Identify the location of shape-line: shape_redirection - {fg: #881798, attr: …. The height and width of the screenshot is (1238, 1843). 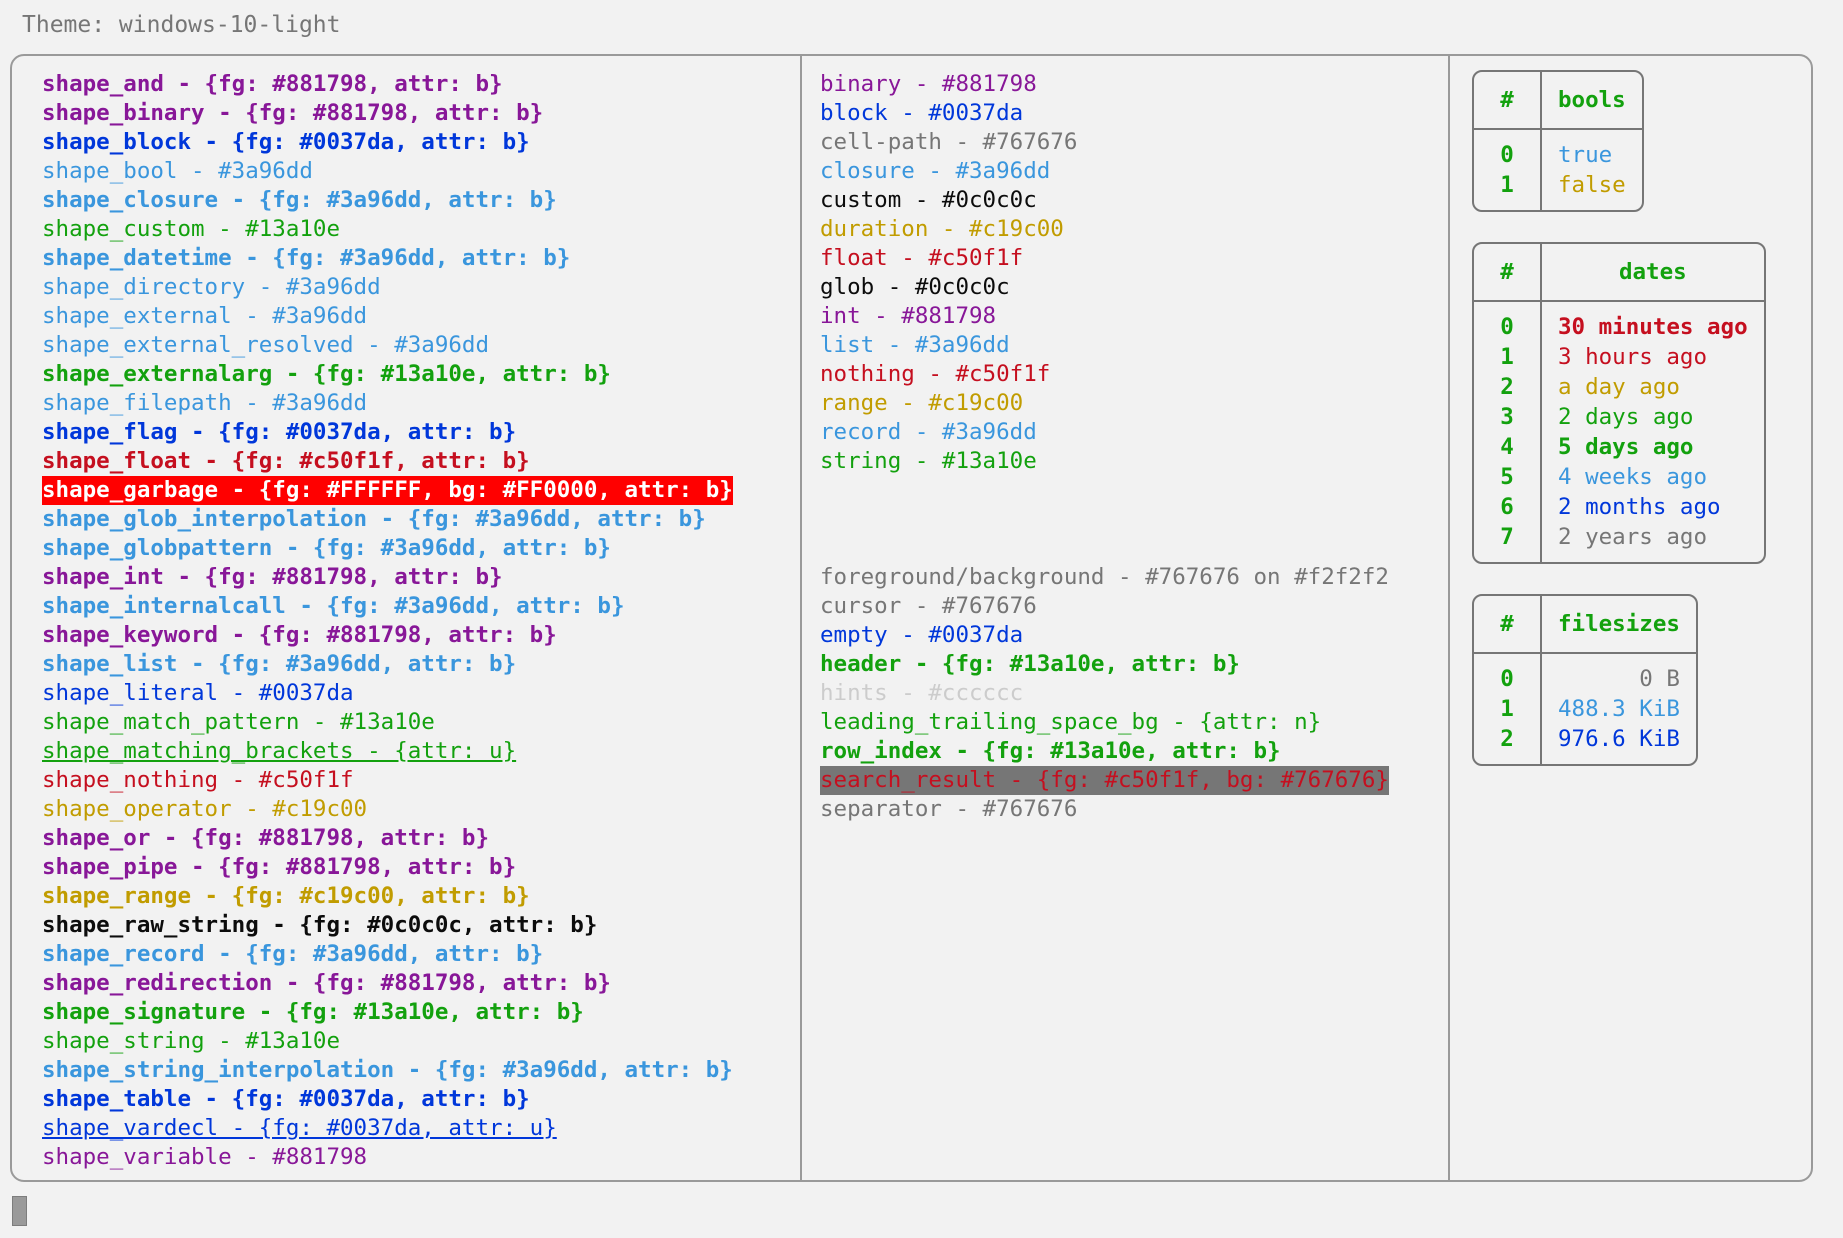
(326, 983).